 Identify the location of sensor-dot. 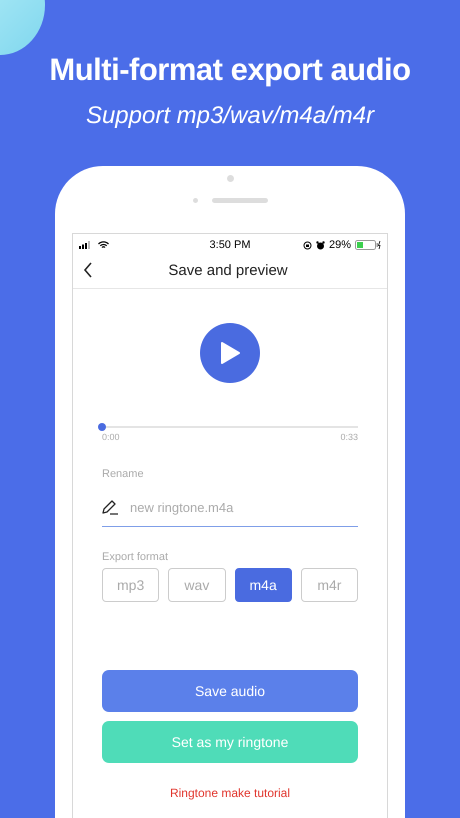
(195, 200).